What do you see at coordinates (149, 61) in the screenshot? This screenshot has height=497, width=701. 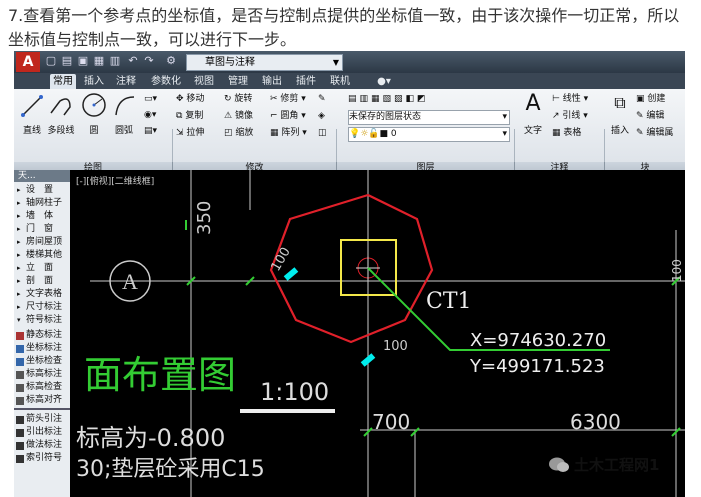 I see `redo-icon: ↷` at bounding box center [149, 61].